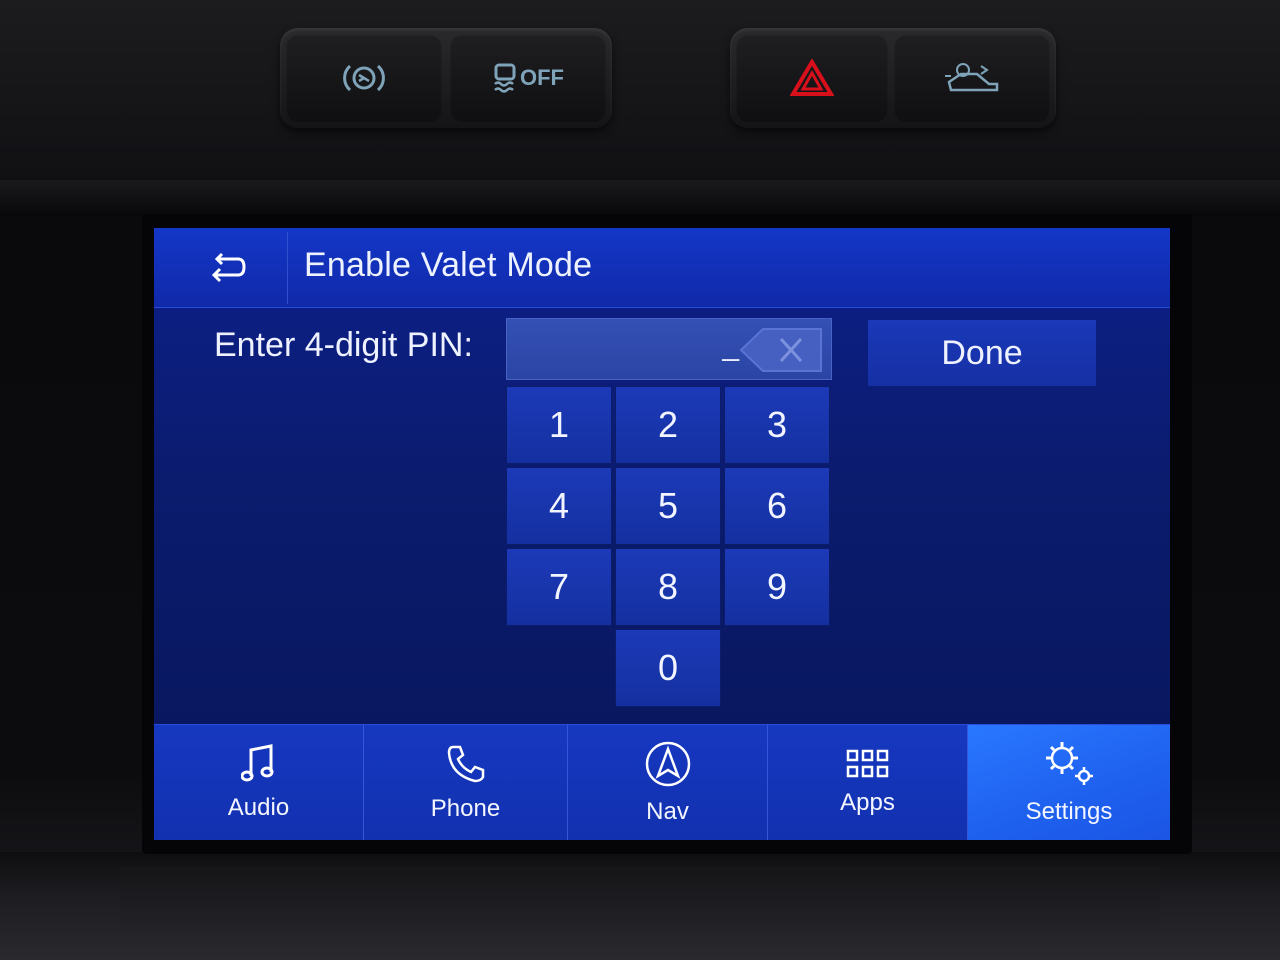  What do you see at coordinates (256, 763) in the screenshot?
I see `music-note-icon` at bounding box center [256, 763].